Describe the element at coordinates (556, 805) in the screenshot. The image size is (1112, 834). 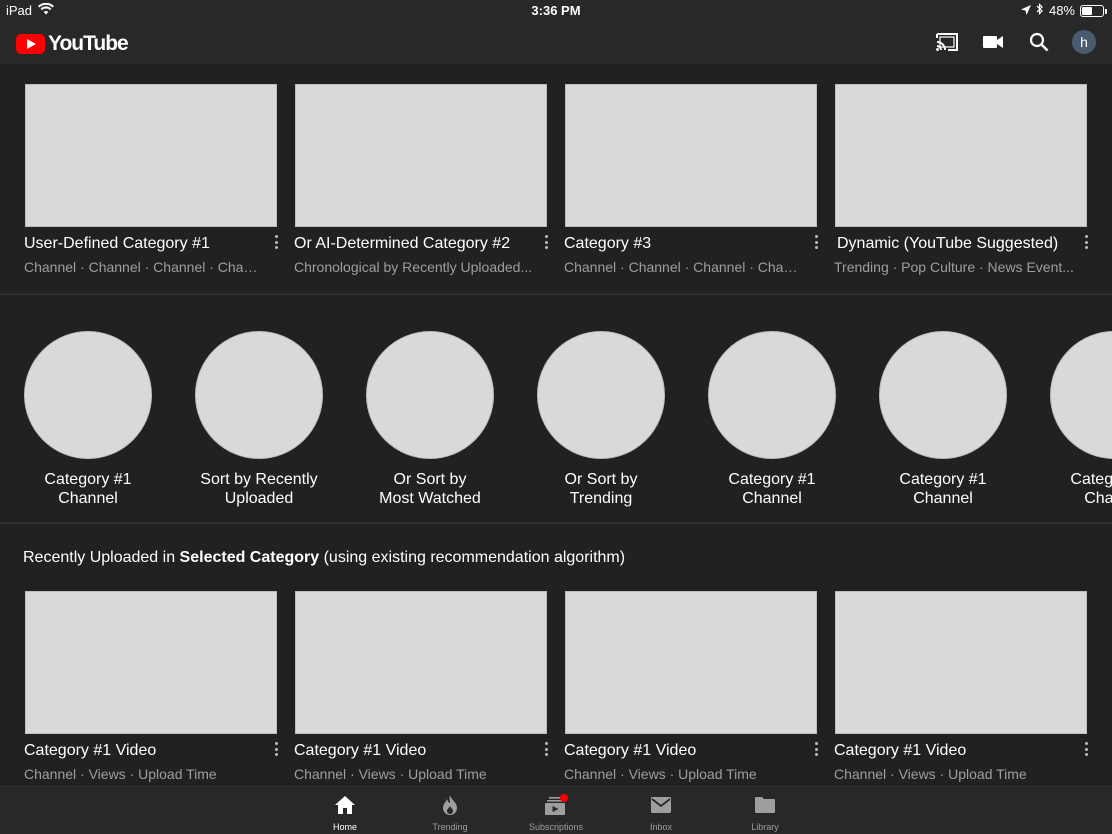
I see `subscriptions-icon` at that location.